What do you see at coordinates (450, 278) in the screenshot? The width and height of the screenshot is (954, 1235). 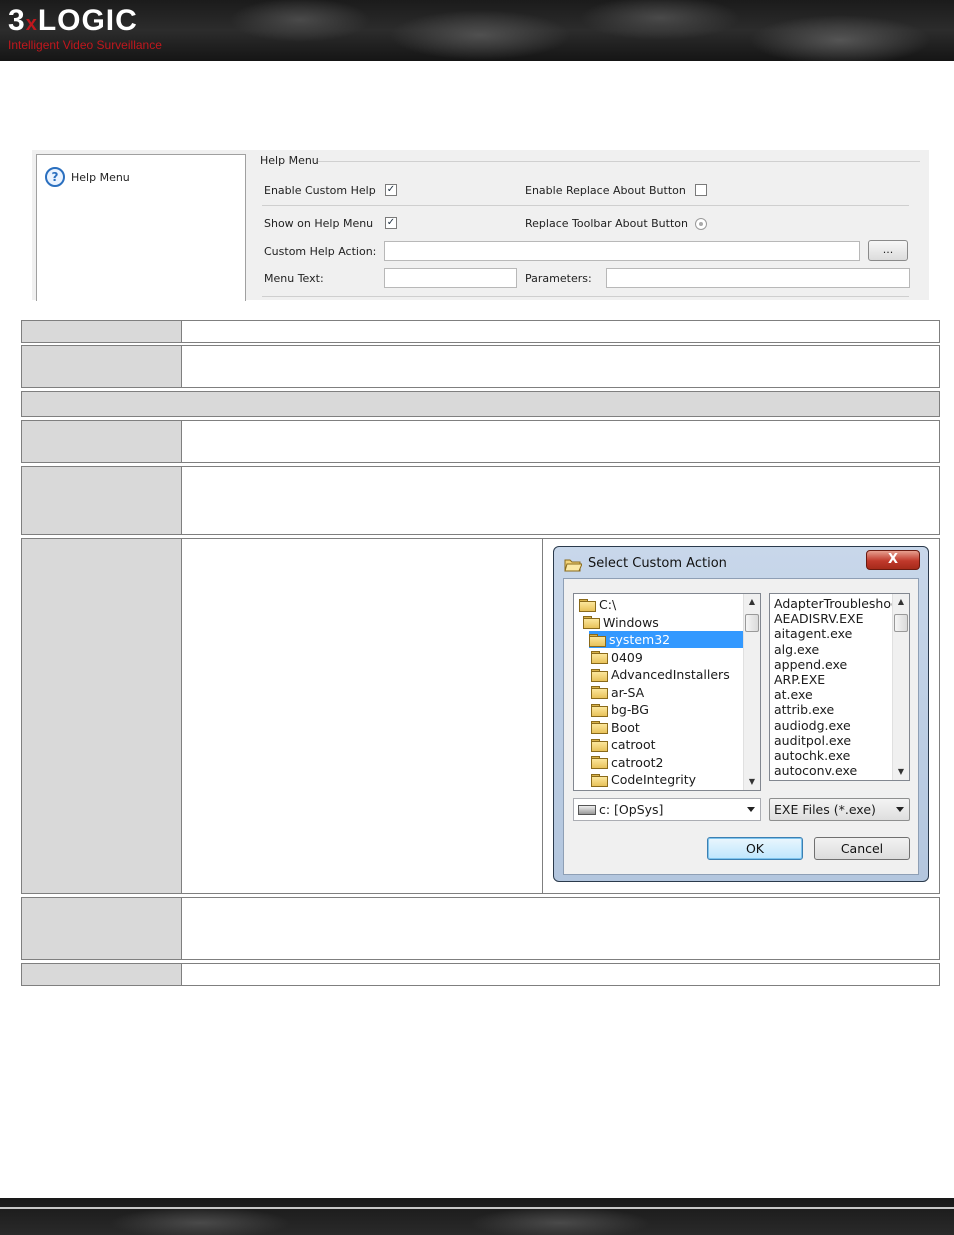 I see `menu-text-field` at bounding box center [450, 278].